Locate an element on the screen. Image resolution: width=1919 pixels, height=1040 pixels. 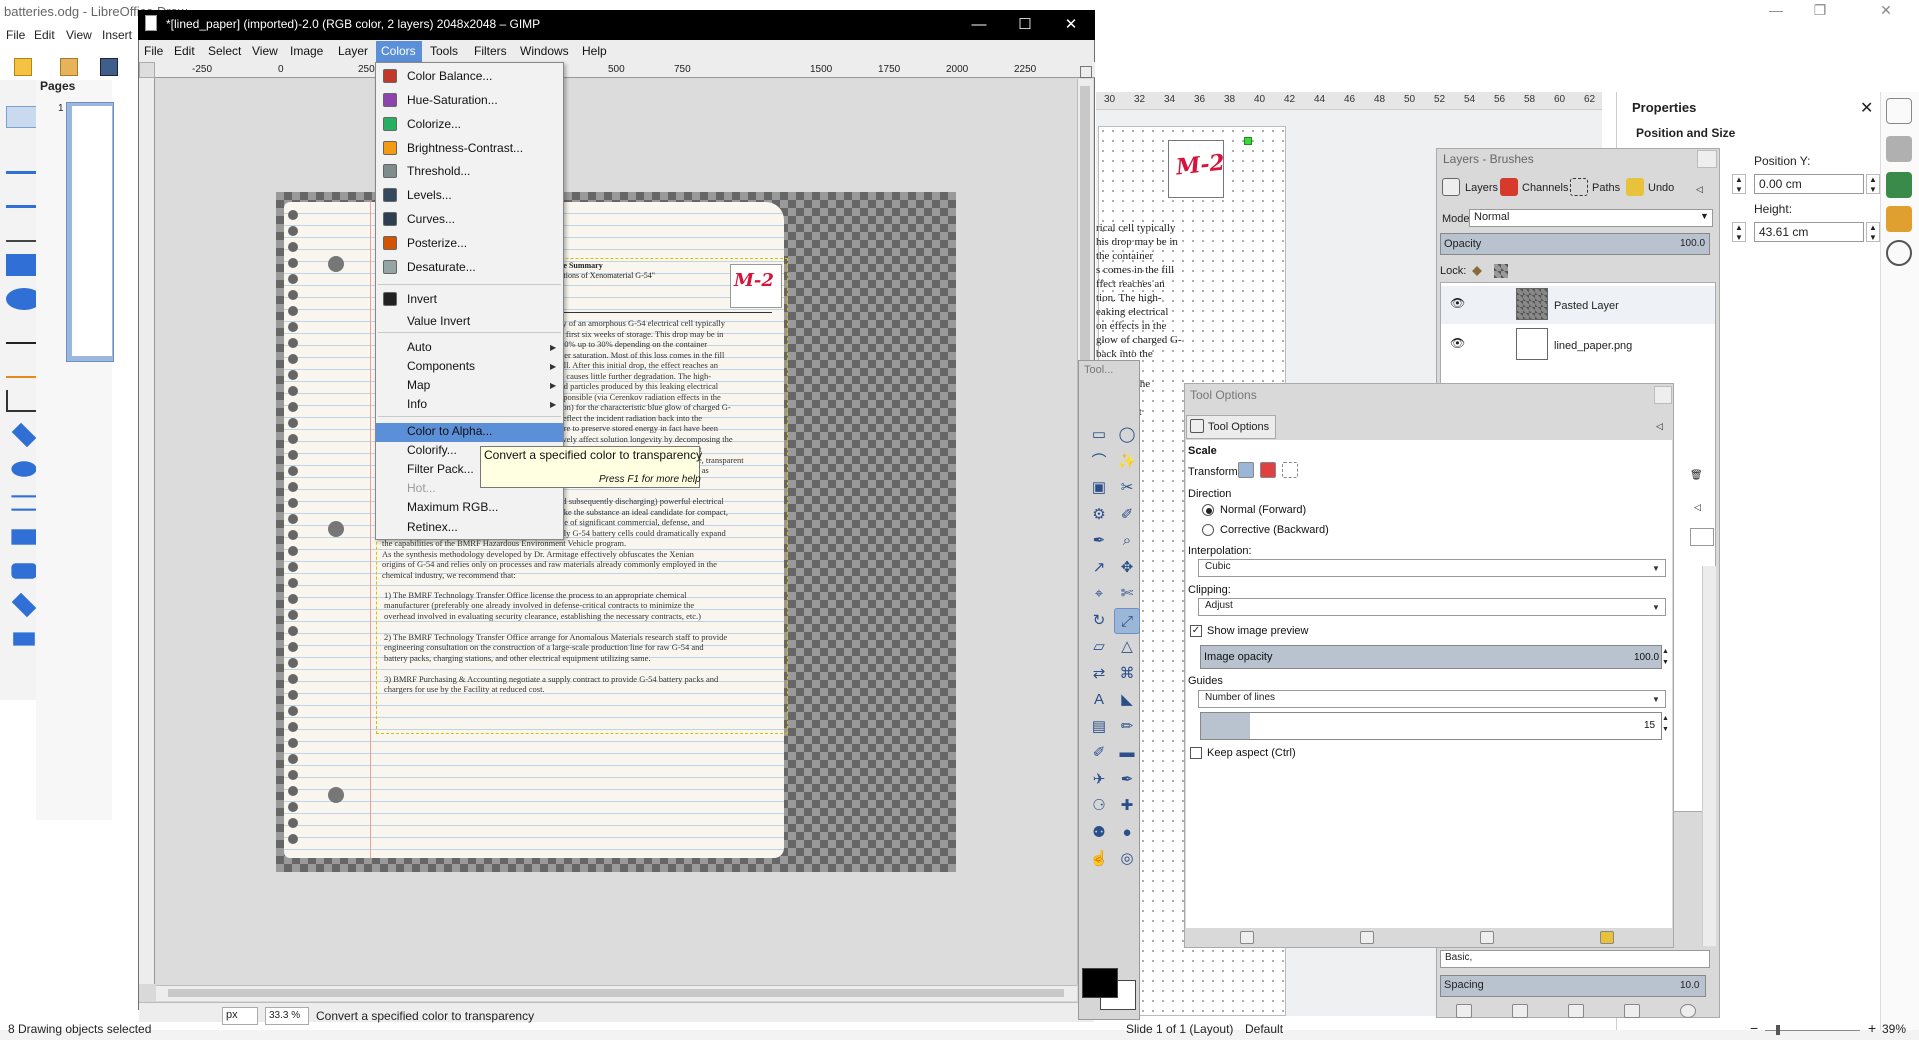
blur-tool-icon: ● is located at coordinates (1127, 833).